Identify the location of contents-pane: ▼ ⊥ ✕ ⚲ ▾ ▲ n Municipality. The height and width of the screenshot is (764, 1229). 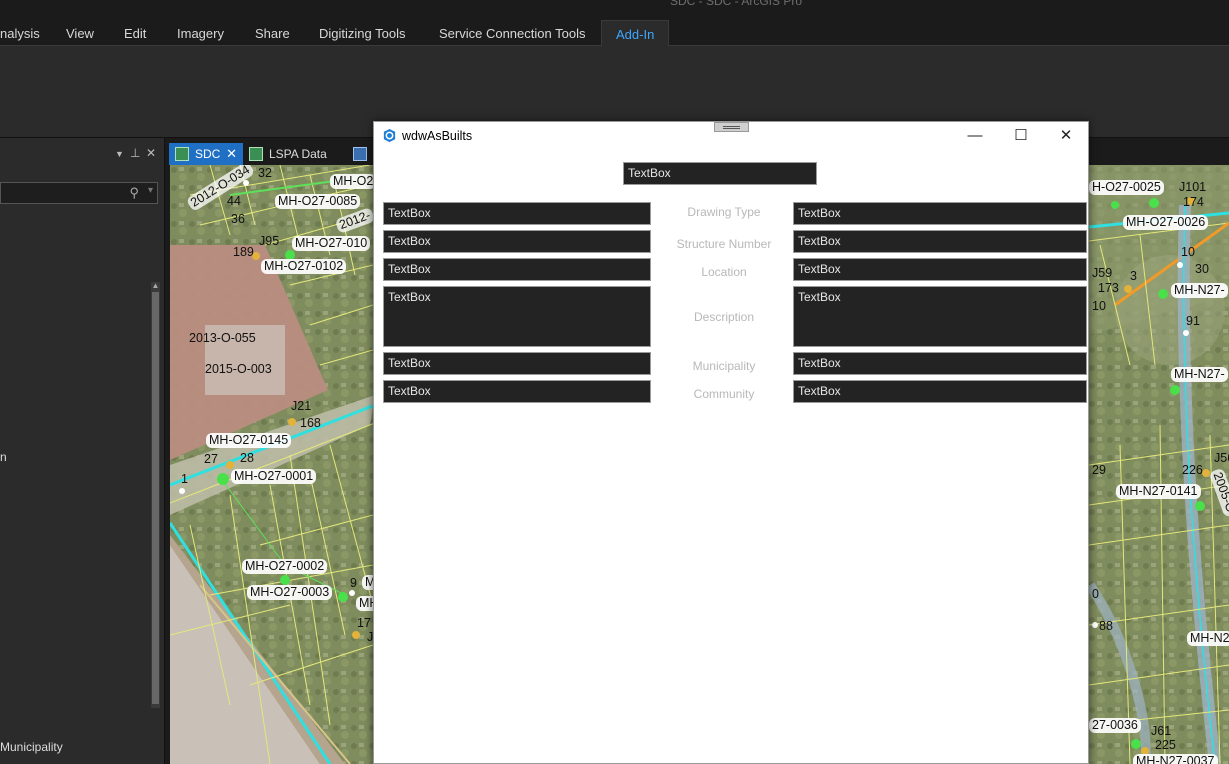
(82, 451).